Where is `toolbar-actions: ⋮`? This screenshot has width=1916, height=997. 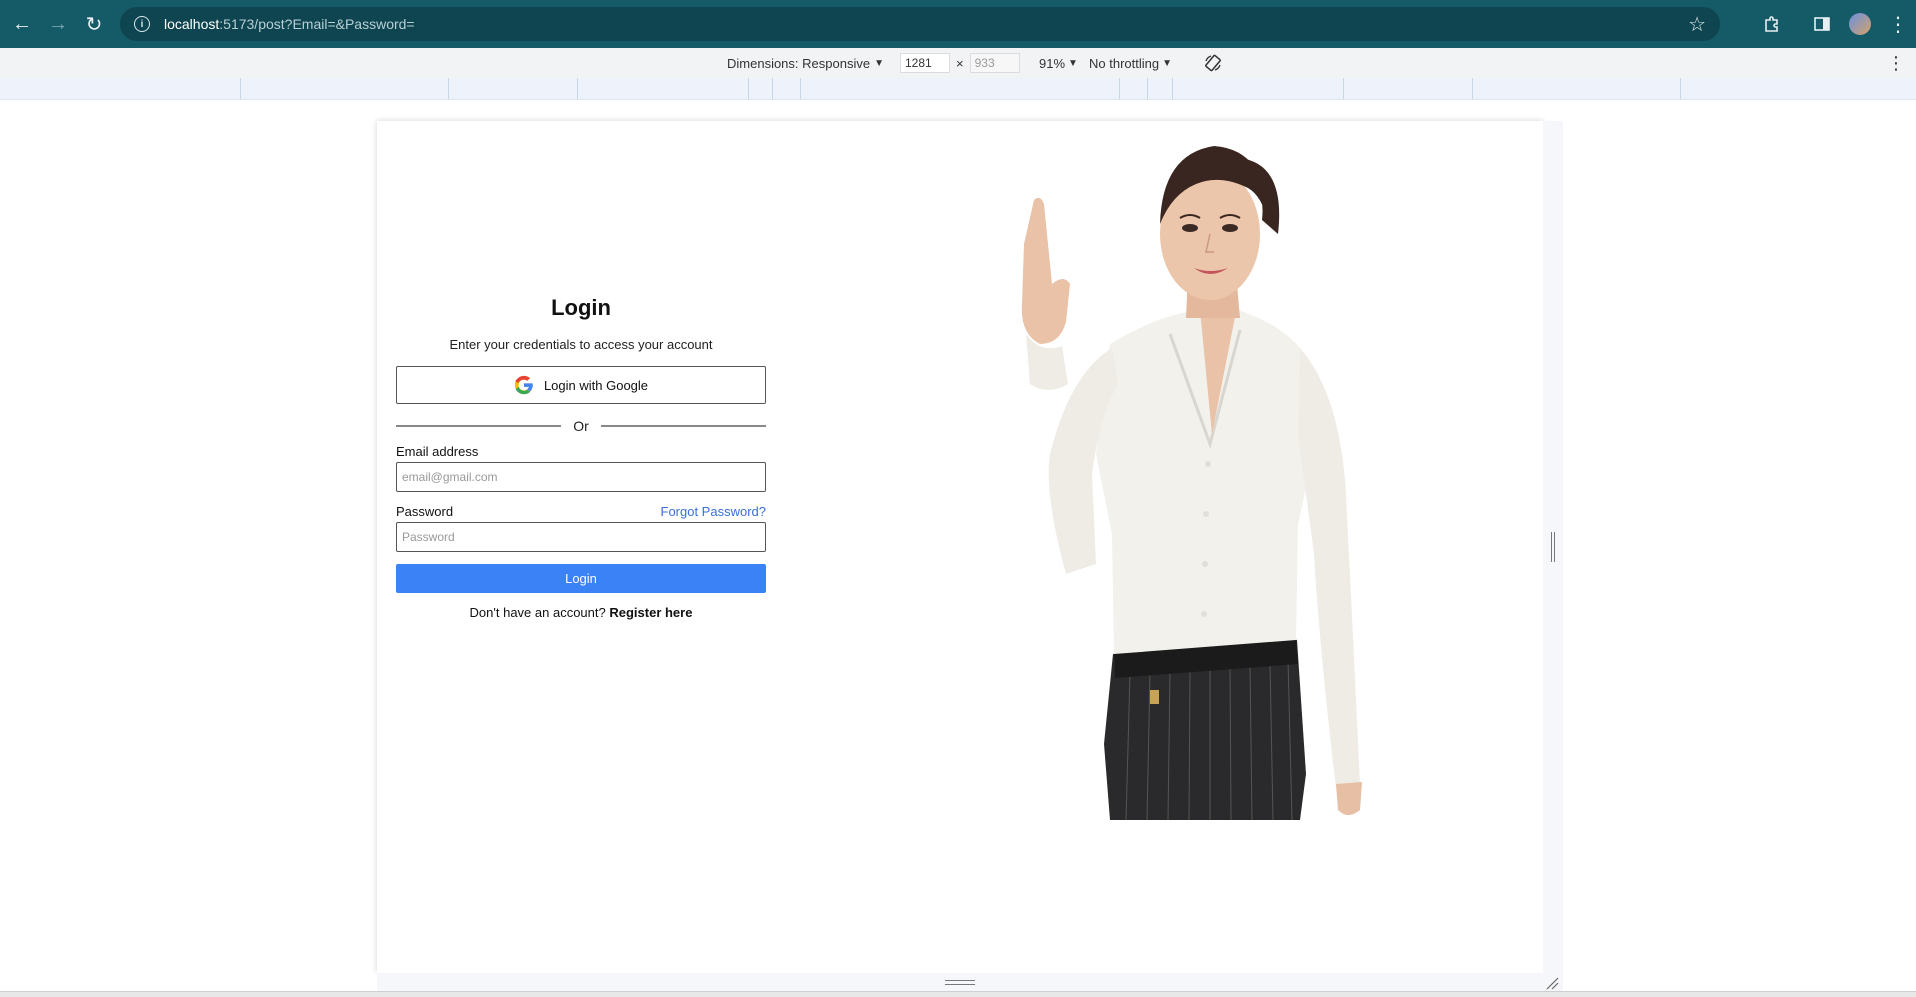 toolbar-actions: ⋮ is located at coordinates (1834, 24).